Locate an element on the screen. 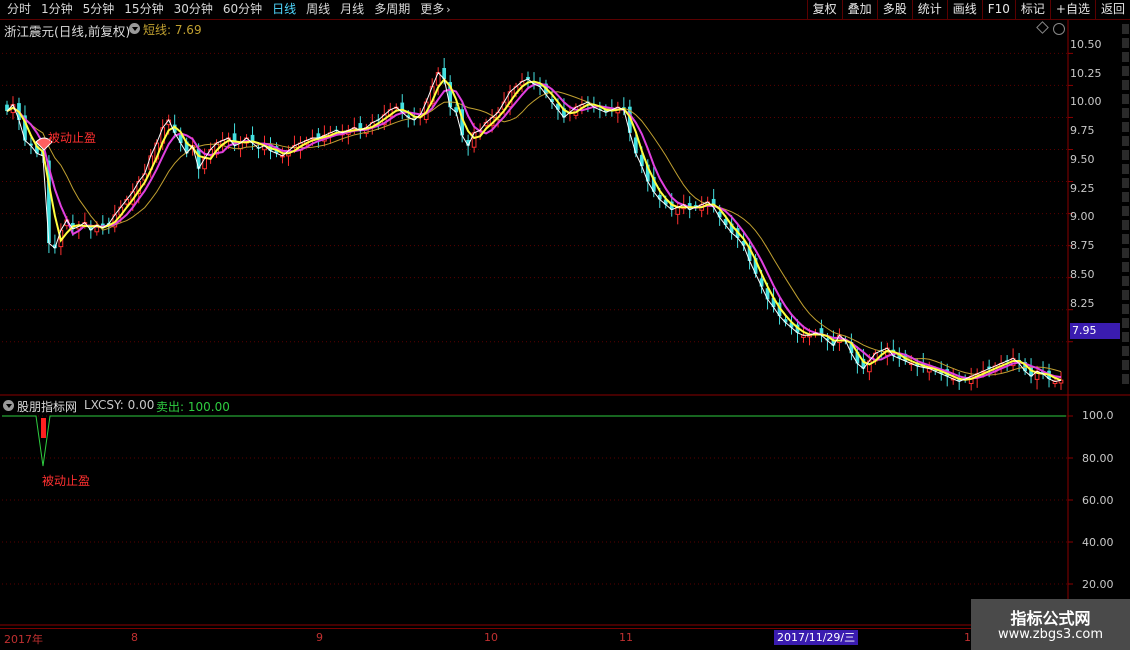 This screenshot has height=650, width=1130. indicator-tick: 100.0 is located at coordinates (1098, 415).